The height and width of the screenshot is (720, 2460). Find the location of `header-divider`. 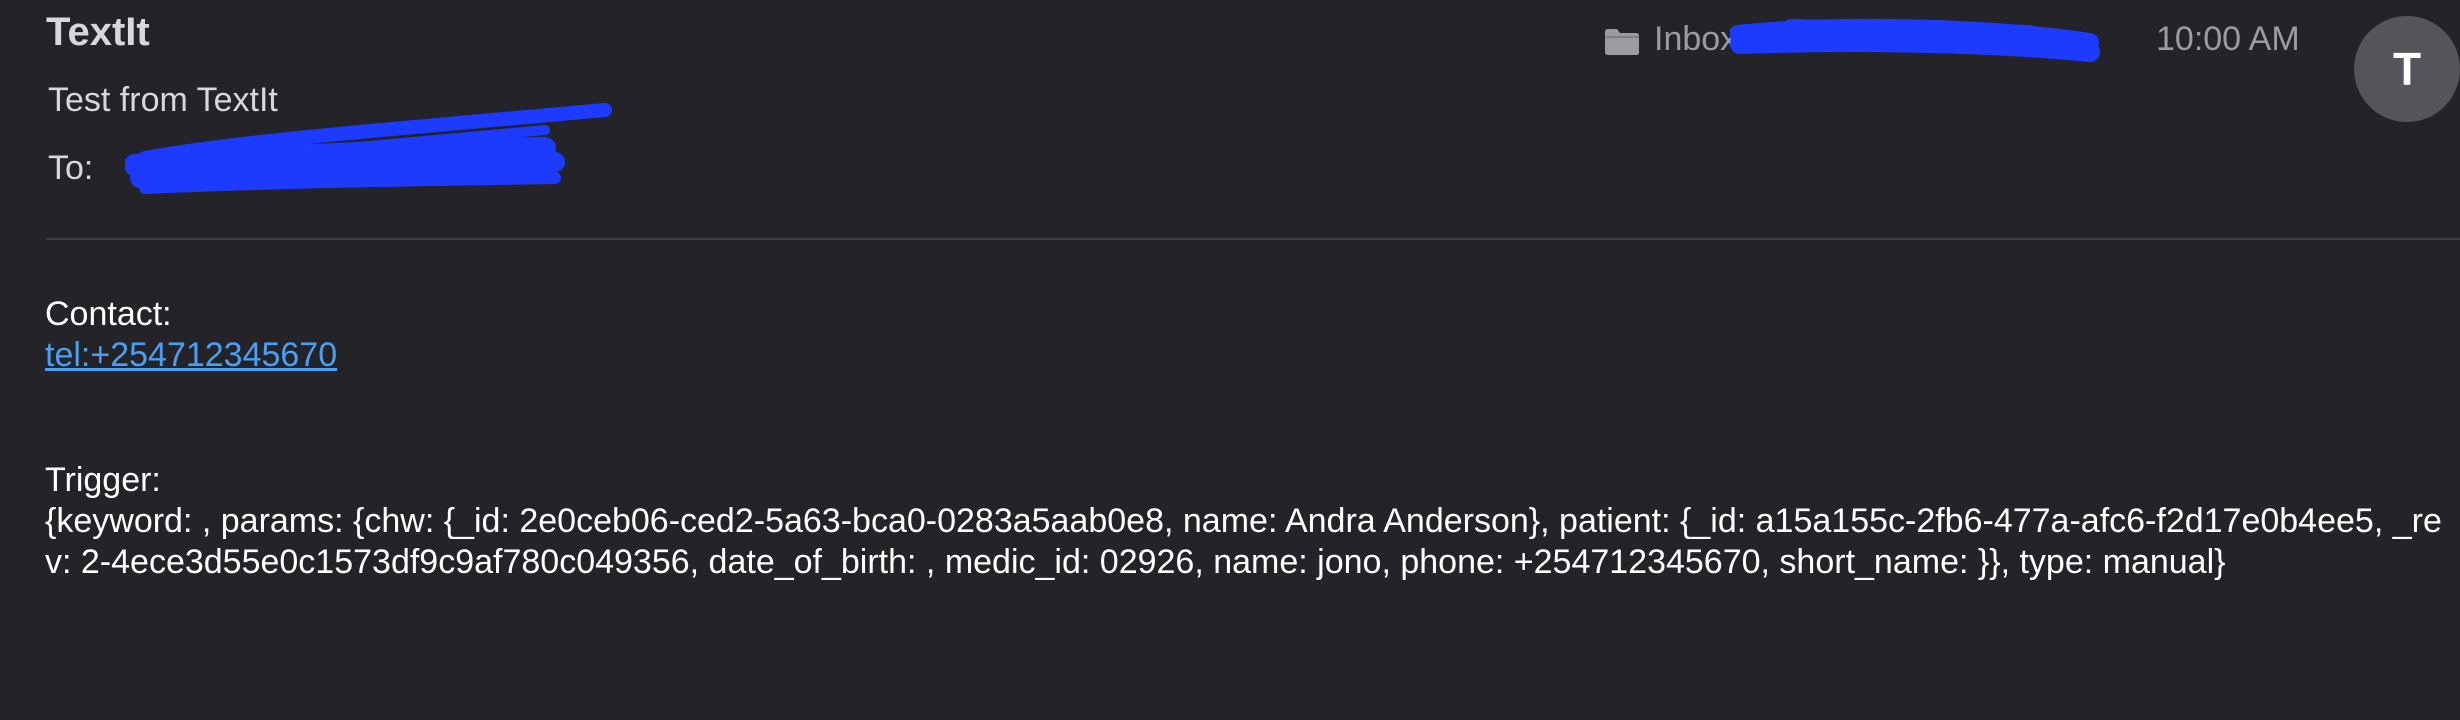

header-divider is located at coordinates (1253, 239).